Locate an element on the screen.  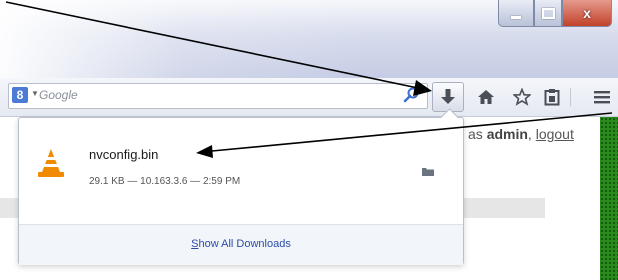
browser-toolbar: 8 ▼ Google is located at coordinates (309, 97).